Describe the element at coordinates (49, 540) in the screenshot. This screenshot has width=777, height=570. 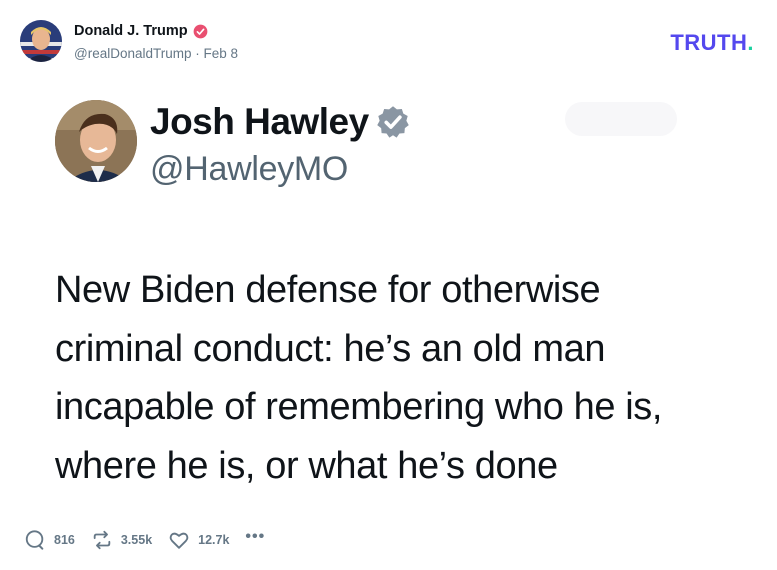
I see `reply-button: 816` at that location.